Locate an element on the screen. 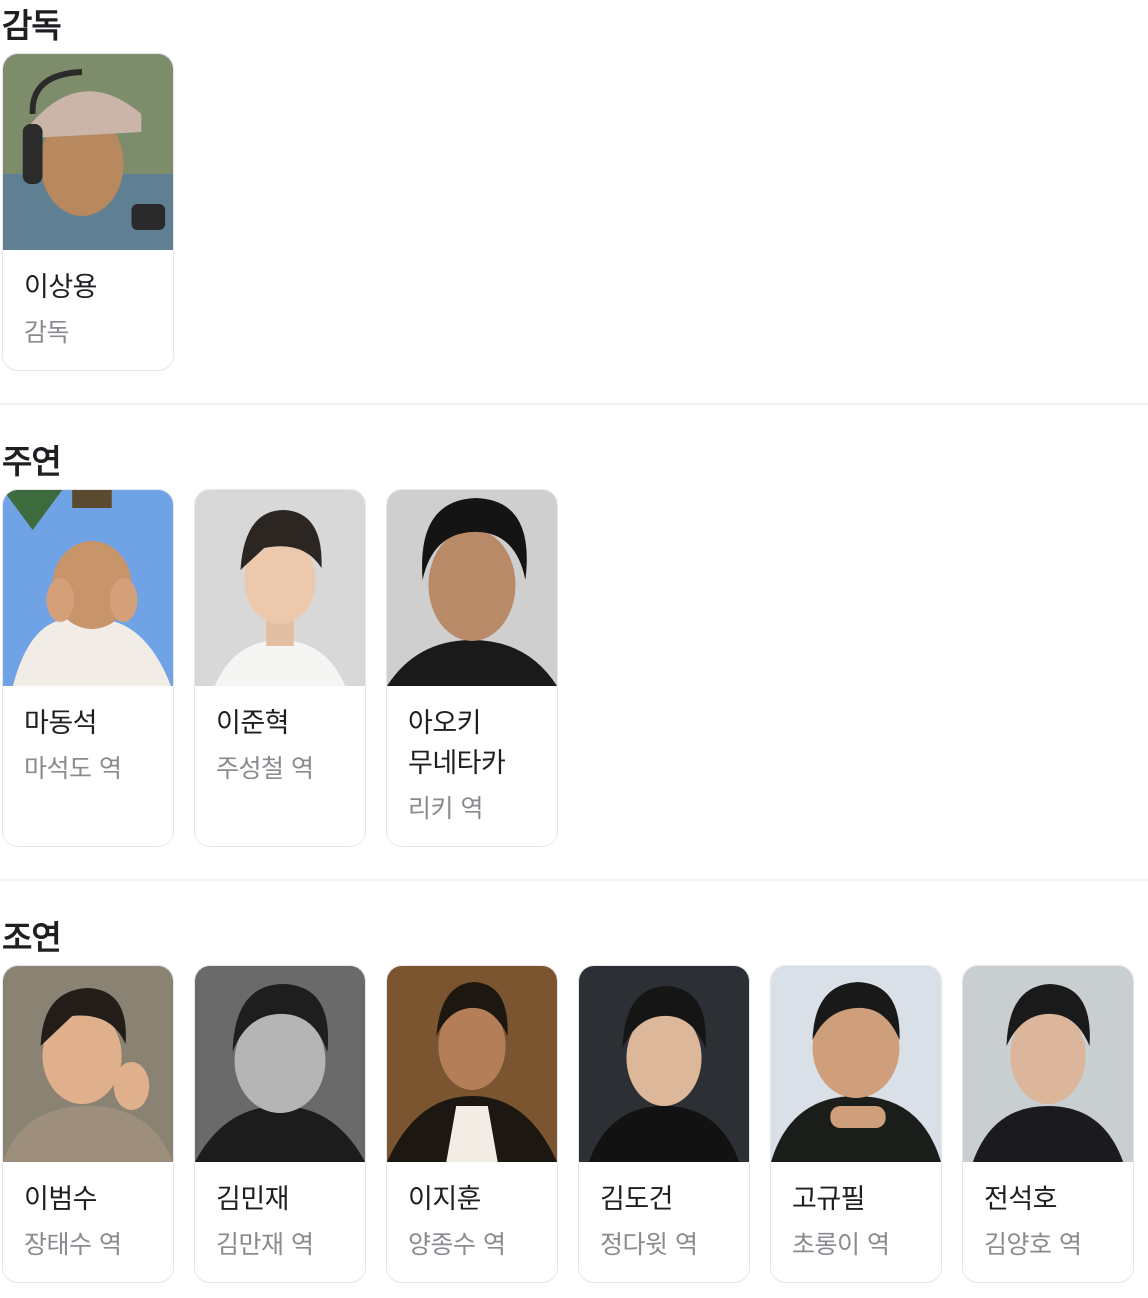 This screenshot has width=1148, height=1298. person-role: 정다윗 역 is located at coordinates (649, 1244).